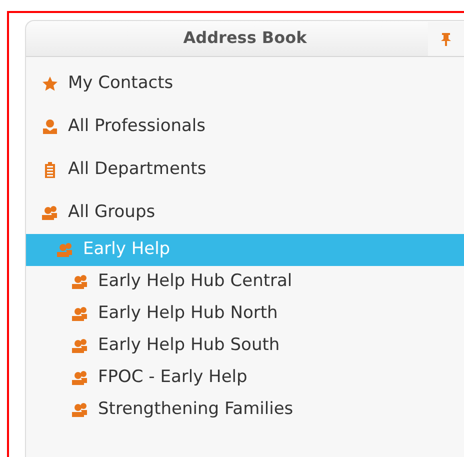  I want to click on pin-button, so click(446, 39).